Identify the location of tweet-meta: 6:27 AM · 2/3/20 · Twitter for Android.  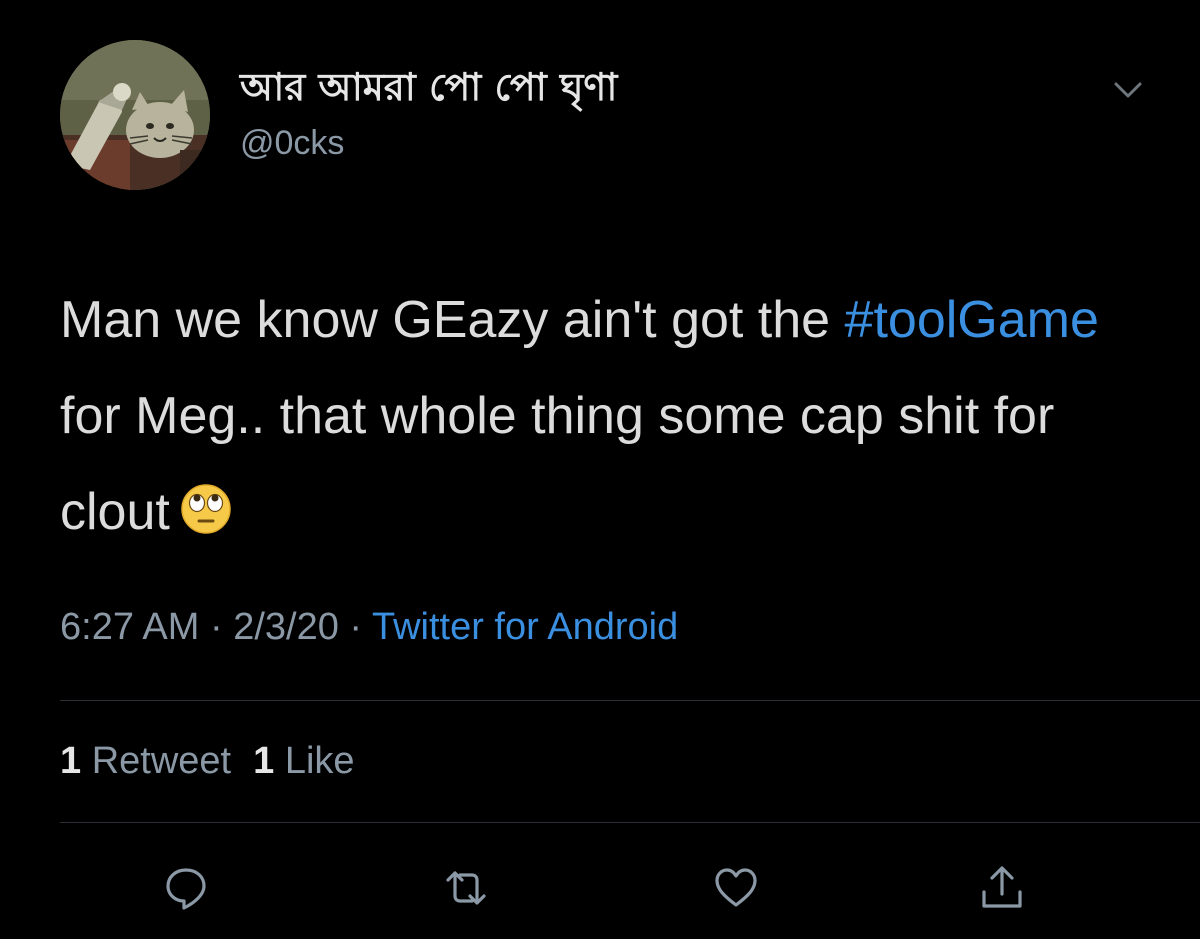
(369, 627).